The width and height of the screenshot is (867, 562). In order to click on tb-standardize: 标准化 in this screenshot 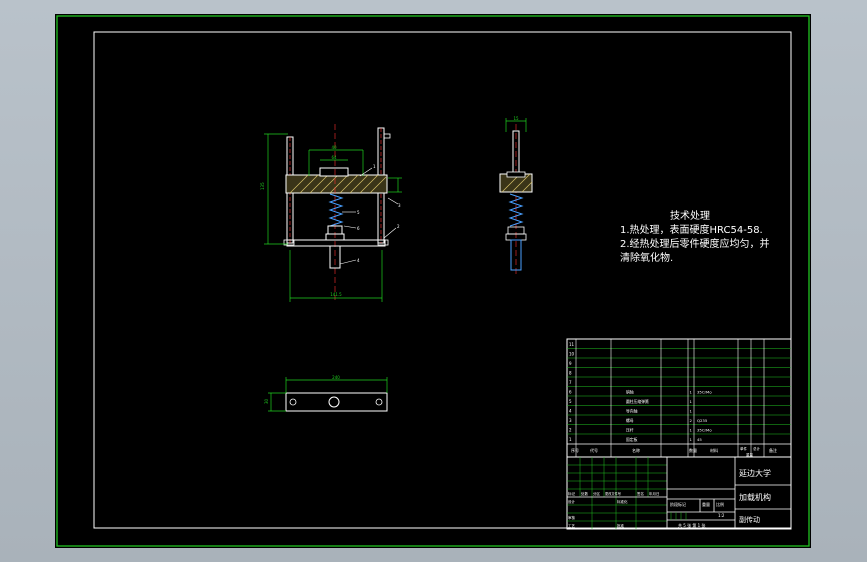, I will do `click(622, 501)`.